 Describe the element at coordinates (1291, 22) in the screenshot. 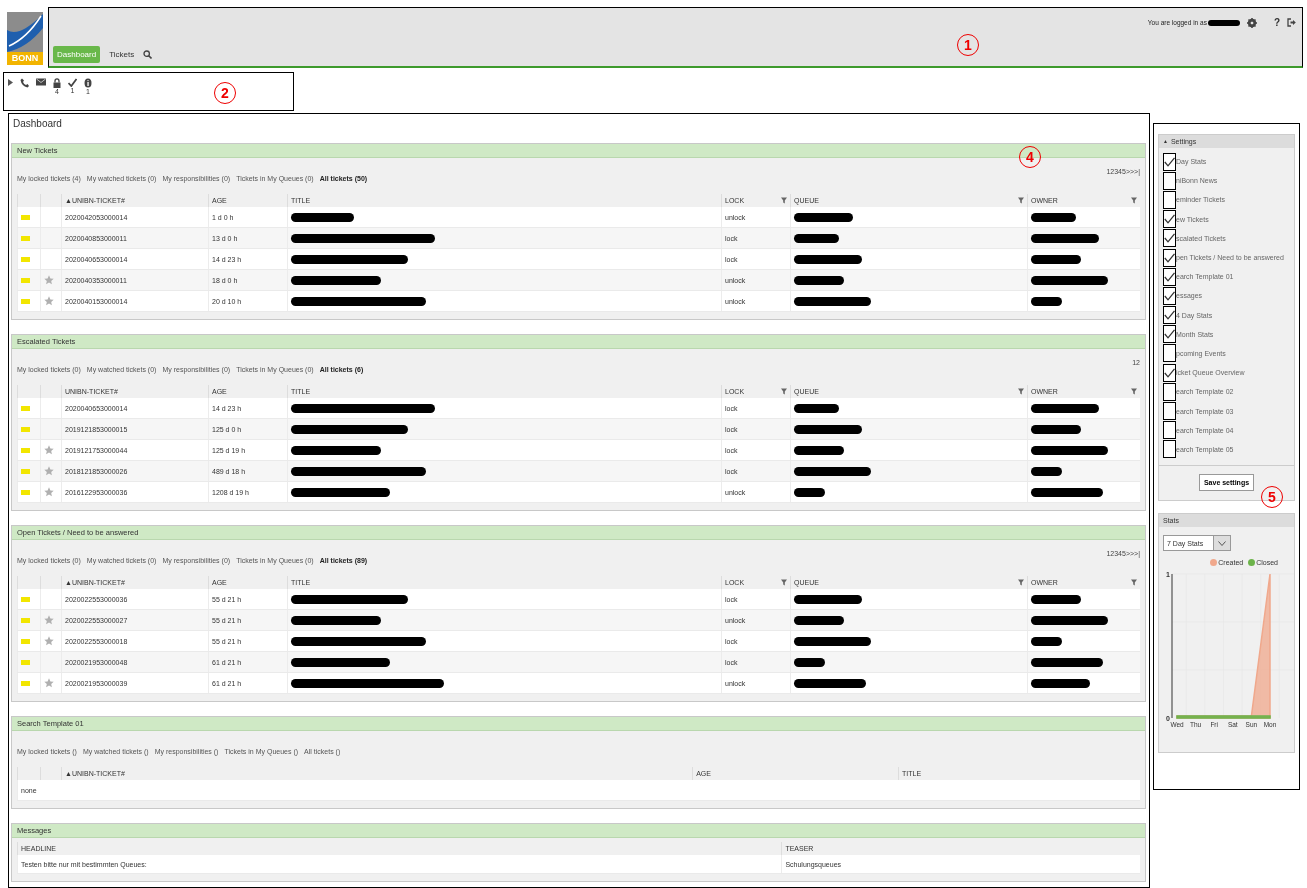

I see `logout-icon` at that location.